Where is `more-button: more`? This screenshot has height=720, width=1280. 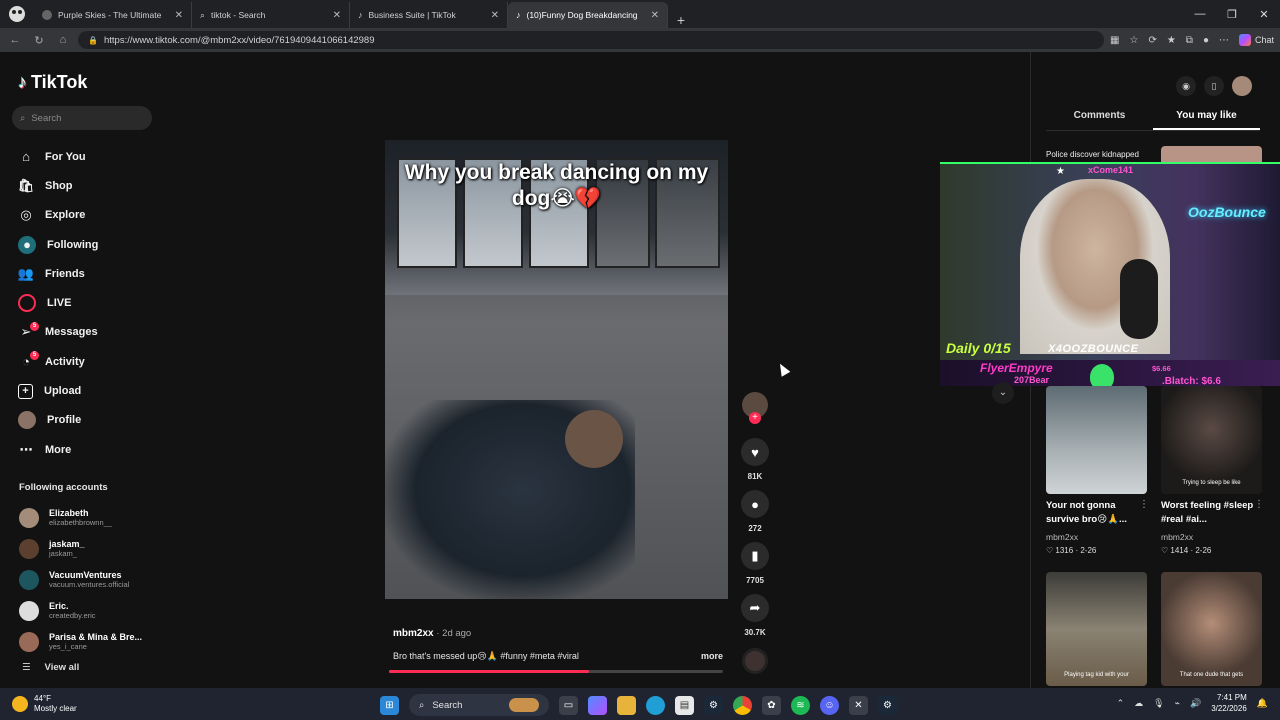
more-button: more is located at coordinates (712, 656).